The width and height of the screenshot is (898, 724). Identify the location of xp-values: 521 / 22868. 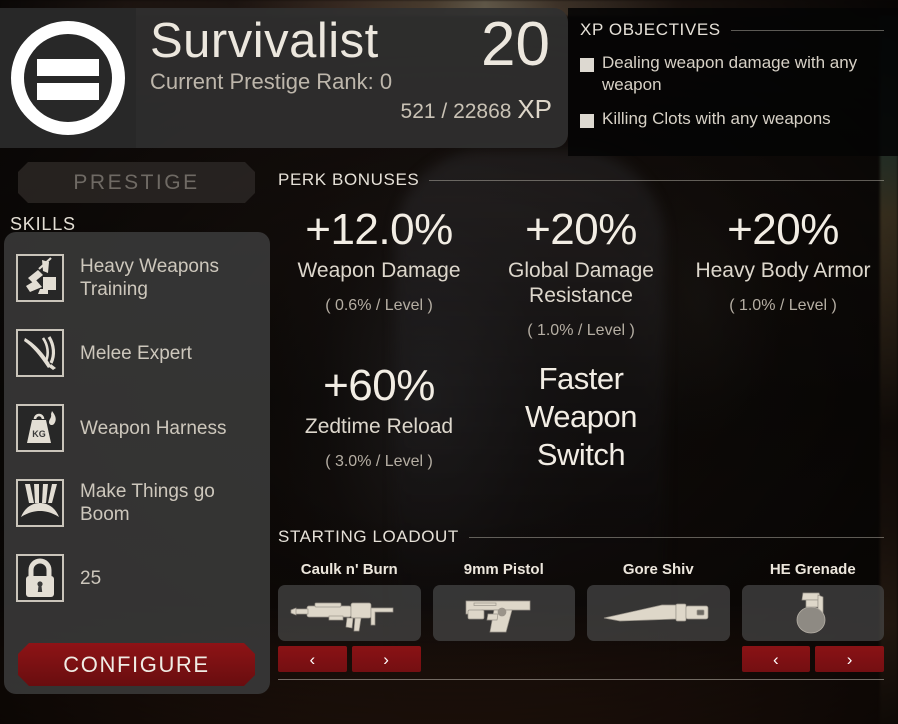
(456, 111).